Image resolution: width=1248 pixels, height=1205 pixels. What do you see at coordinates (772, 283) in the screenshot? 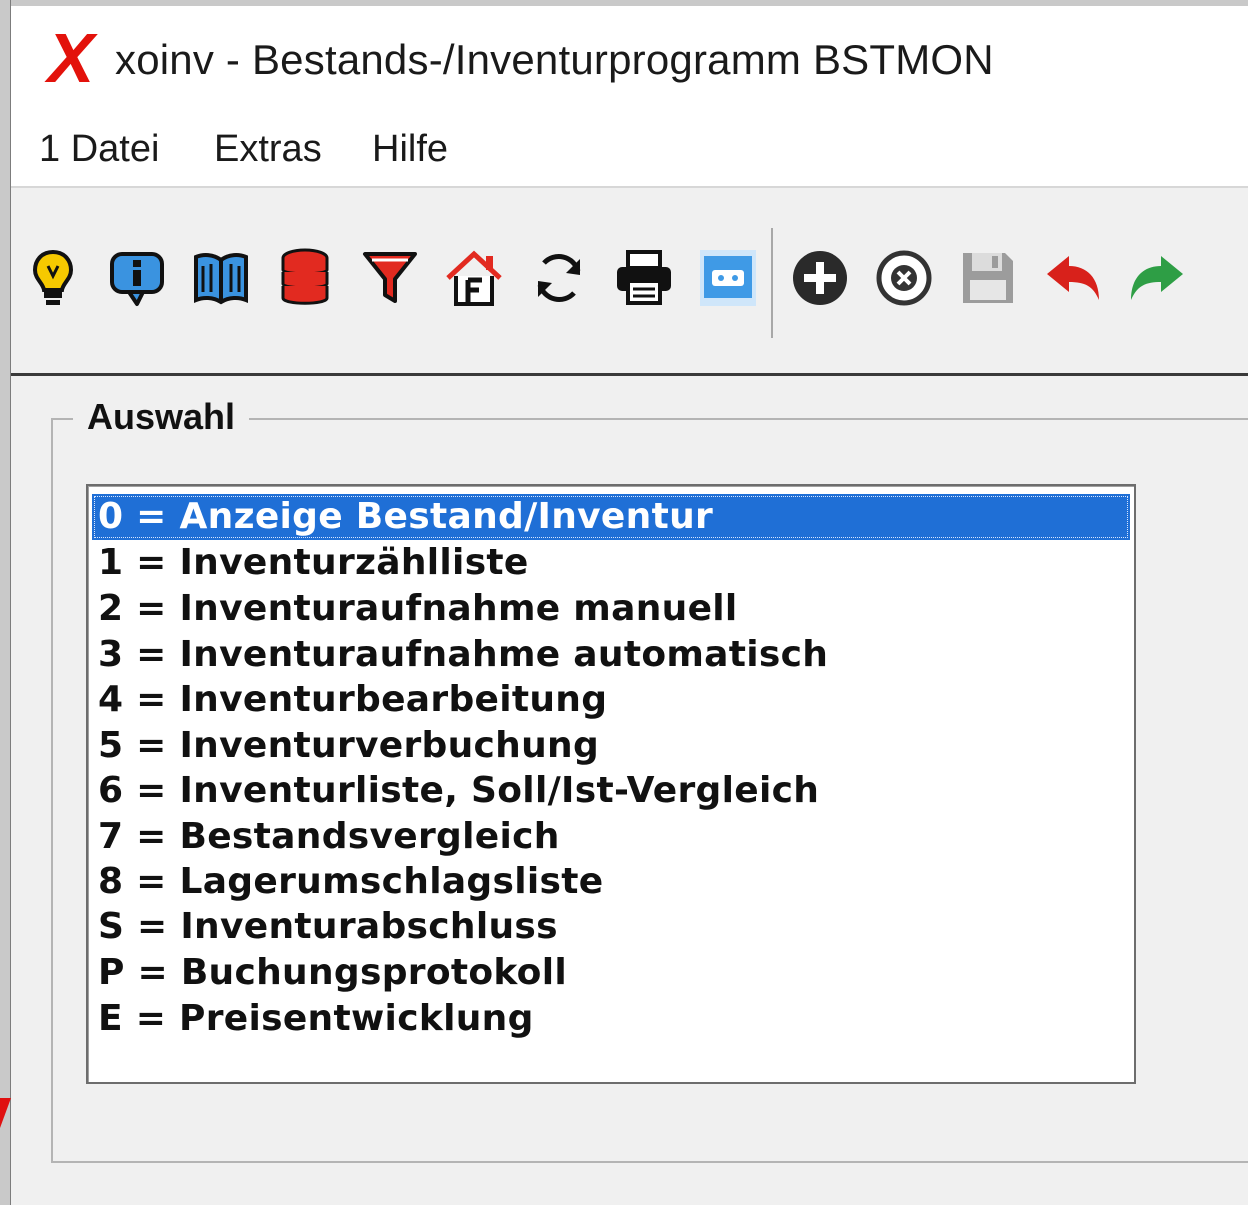
I see `toolbar-separator` at bounding box center [772, 283].